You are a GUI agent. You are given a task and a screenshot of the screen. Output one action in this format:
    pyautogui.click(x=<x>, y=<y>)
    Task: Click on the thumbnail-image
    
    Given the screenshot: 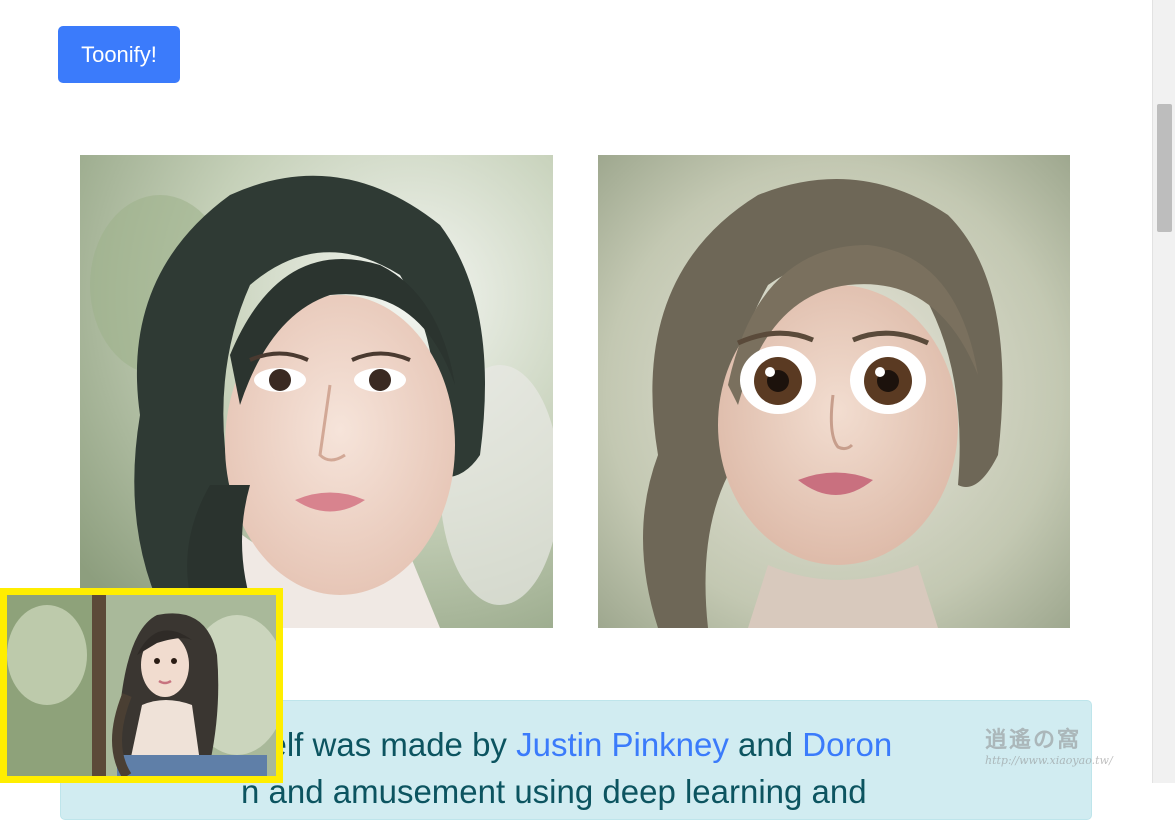 What is the action you would take?
    pyautogui.click(x=141, y=685)
    